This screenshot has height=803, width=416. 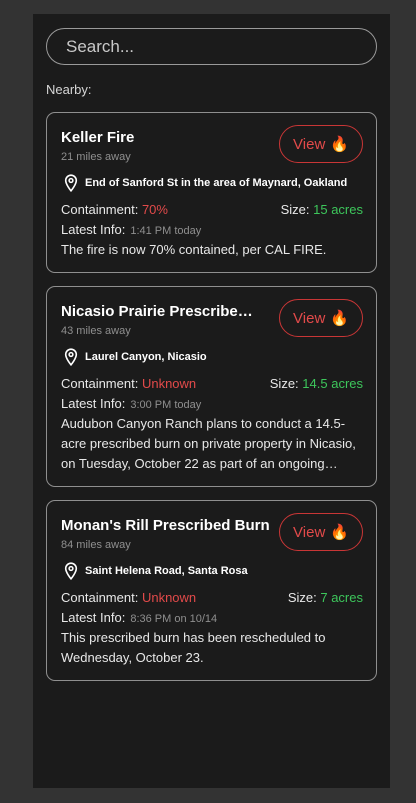 I want to click on containment-row: Containment: 70% Size: 15 acres, so click(x=212, y=209).